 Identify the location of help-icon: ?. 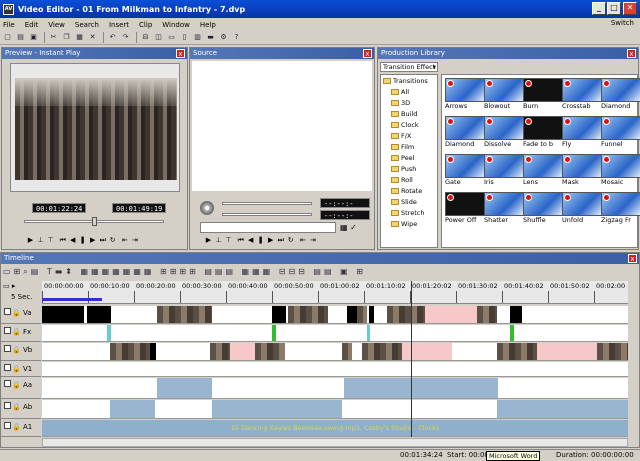
(236, 37).